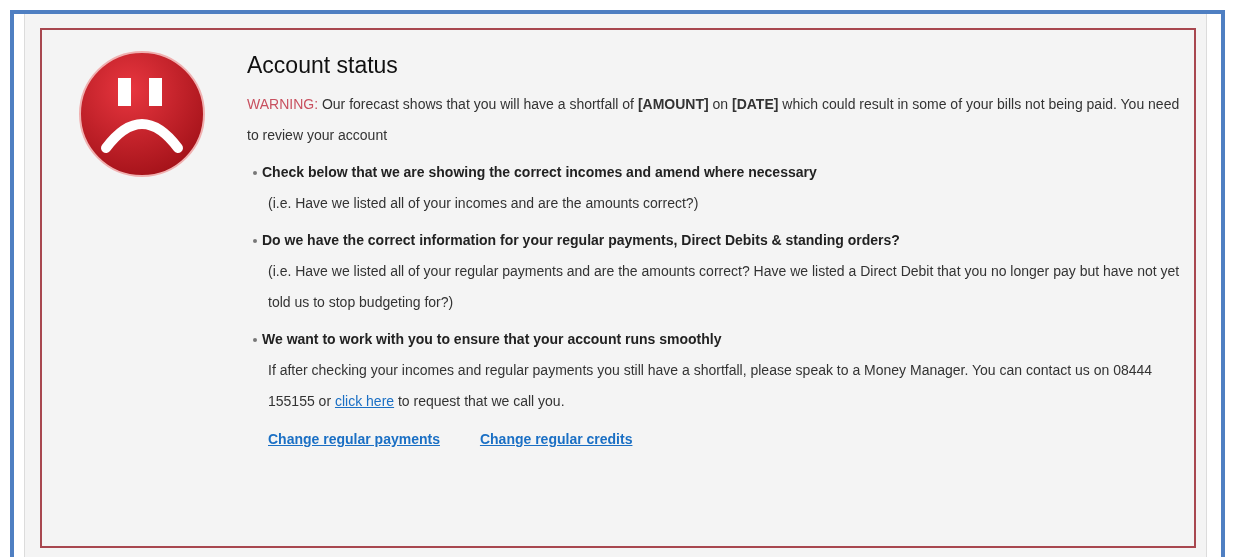  Describe the element at coordinates (713, 120) in the screenshot. I see `warning-text: WARNING: Our forecast shows that you will have a shortfall of [AMOUNT] on [DATE] which could result in some of your bills not being paid. You need to review your account` at that location.